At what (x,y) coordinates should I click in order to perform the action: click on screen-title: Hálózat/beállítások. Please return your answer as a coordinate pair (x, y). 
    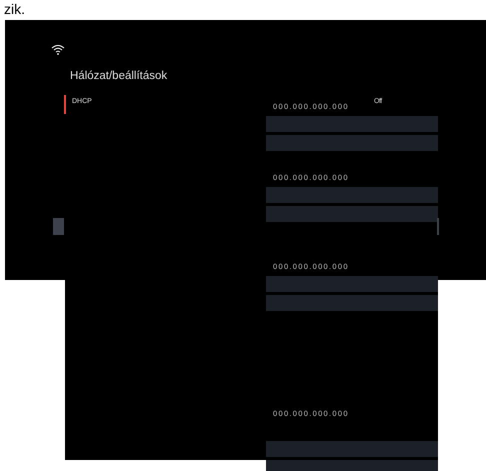
    Looking at the image, I should click on (119, 76).